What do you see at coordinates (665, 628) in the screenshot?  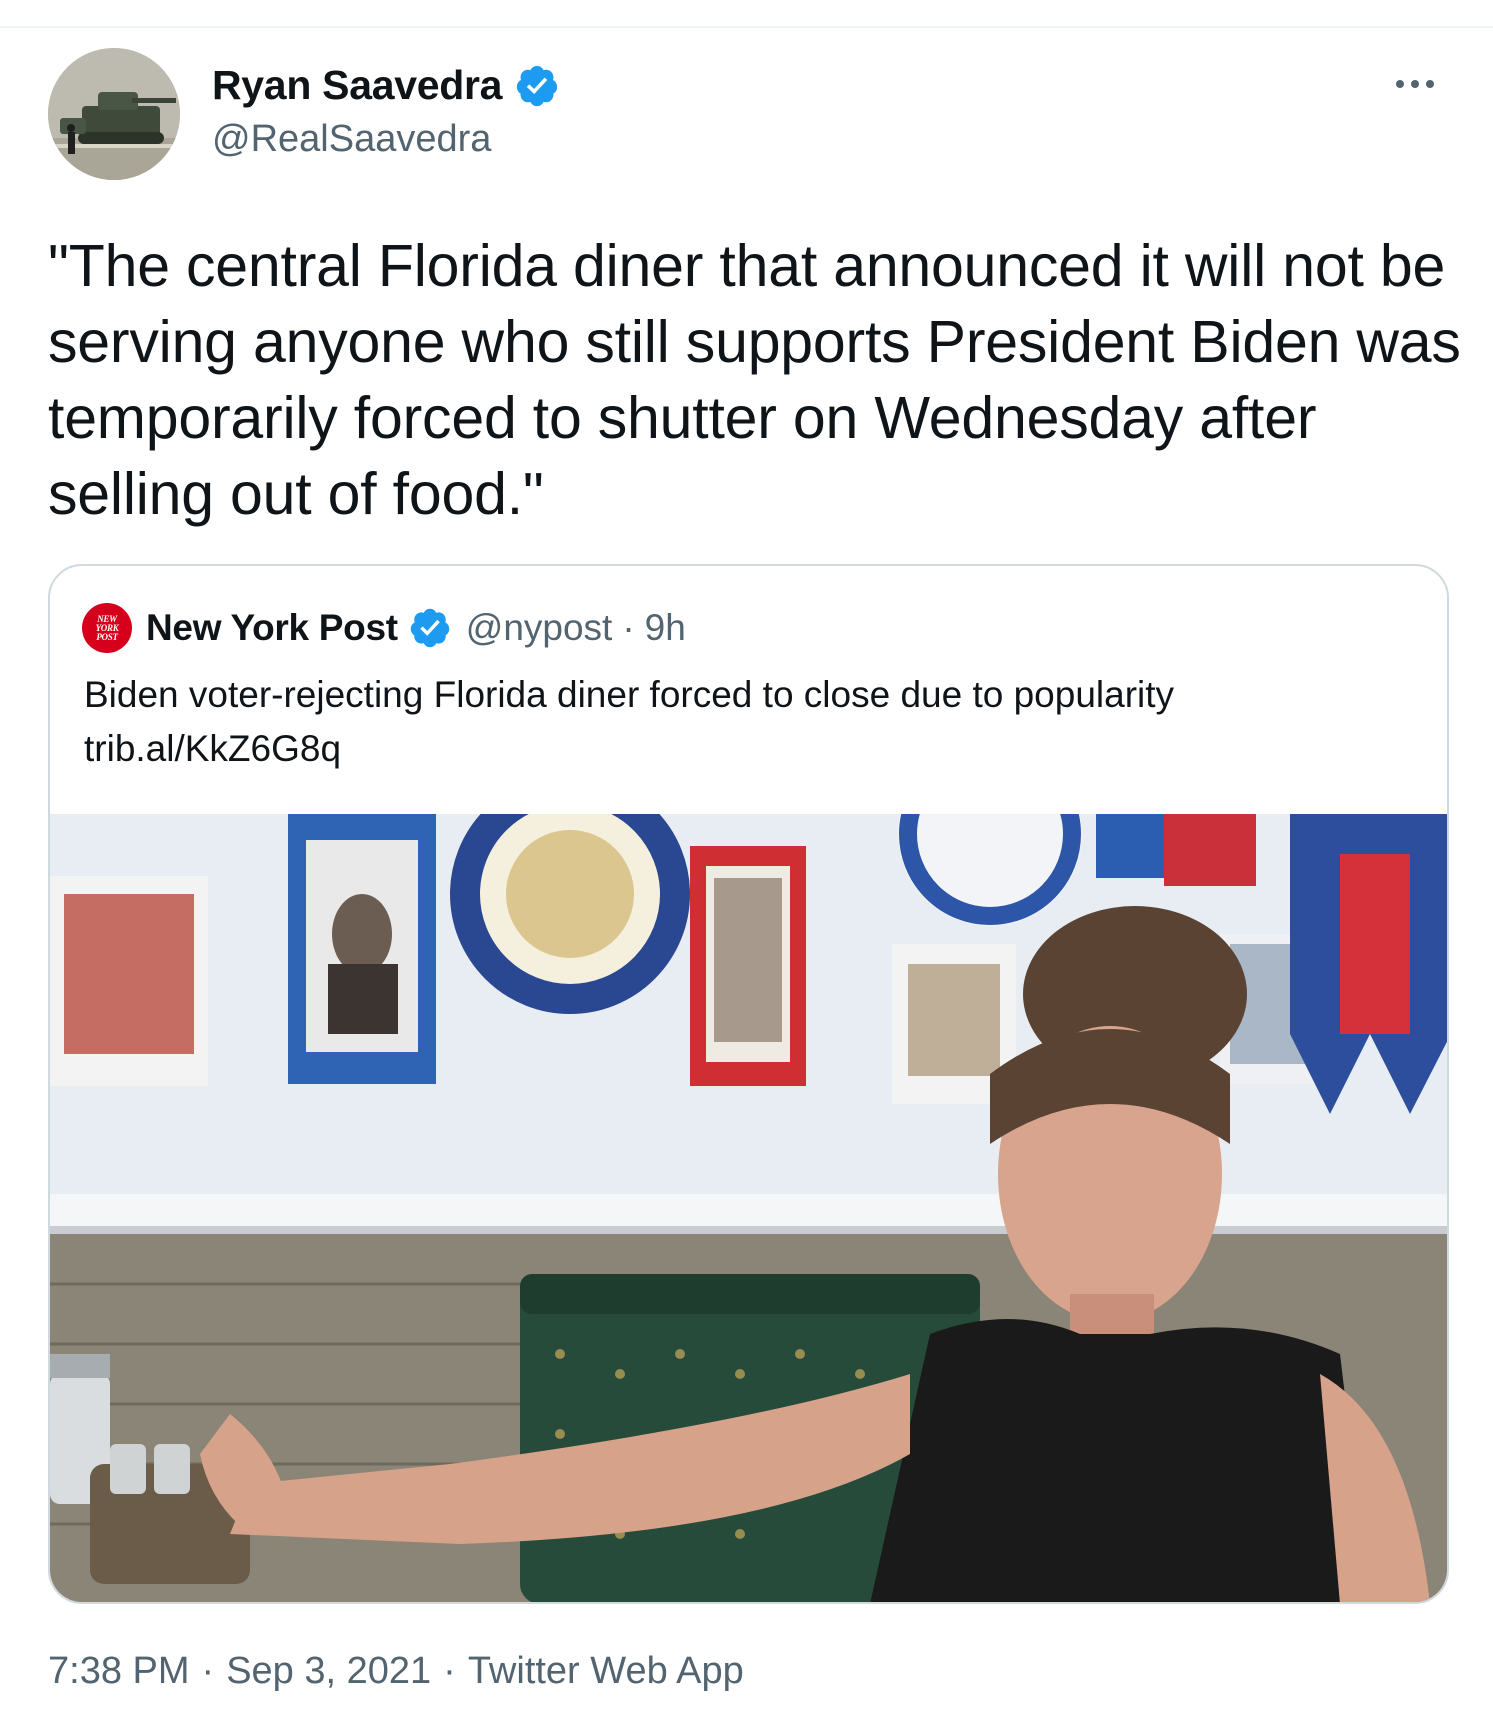 I see `quoted-time: 9h` at bounding box center [665, 628].